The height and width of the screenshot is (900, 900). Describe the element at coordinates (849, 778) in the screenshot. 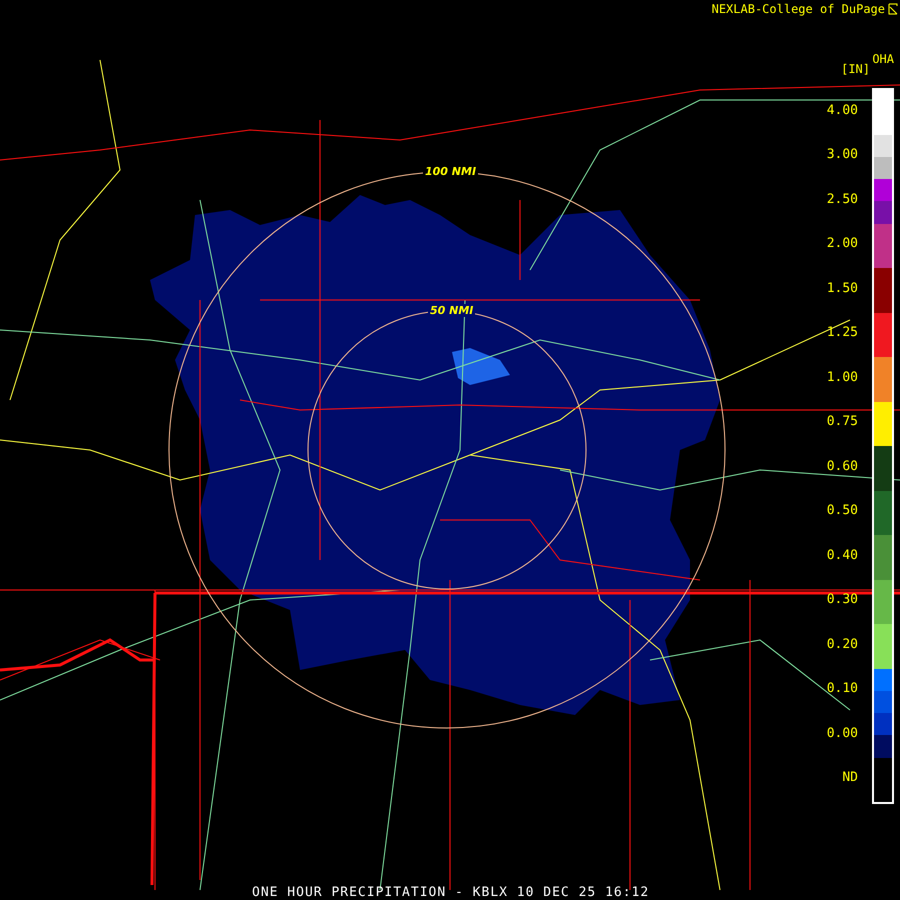

I see `scale-label: ND` at that location.